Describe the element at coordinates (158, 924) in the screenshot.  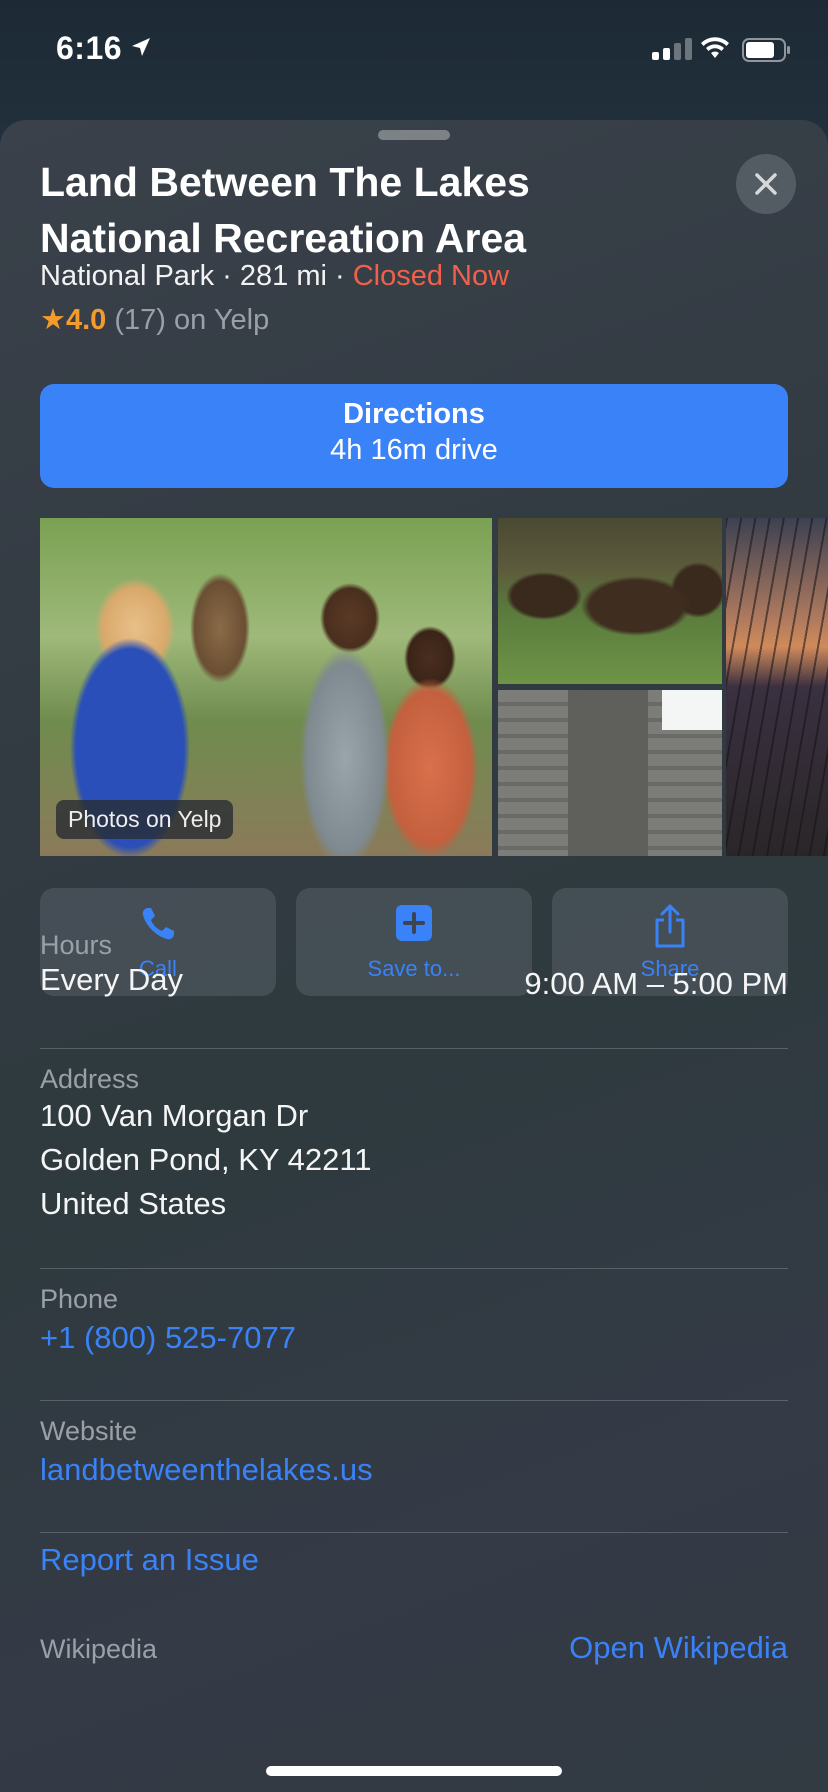
I see `phone-icon` at that location.